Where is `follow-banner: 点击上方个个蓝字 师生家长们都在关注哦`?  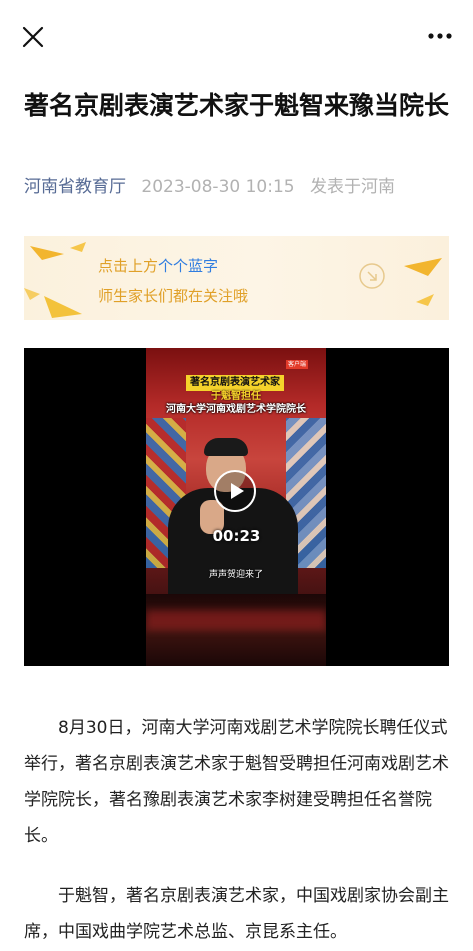 follow-banner: 点击上方个个蓝字 师生家长们都在关注哦 is located at coordinates (236, 278).